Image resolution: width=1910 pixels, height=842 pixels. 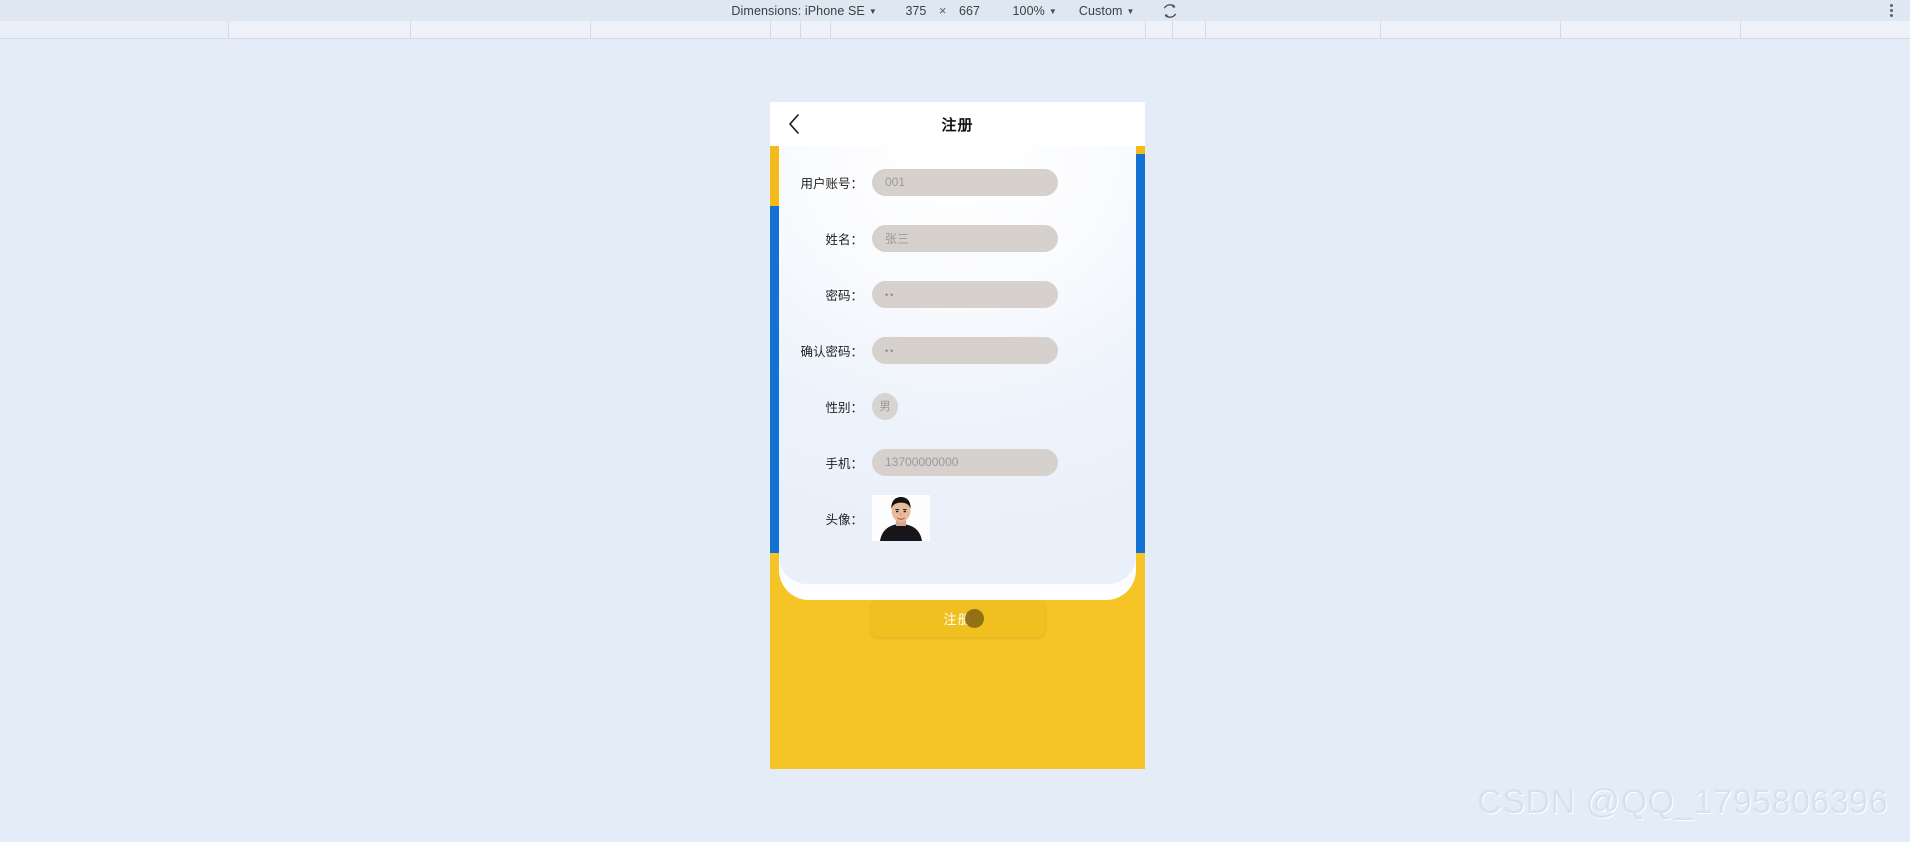 I want to click on rotate-icon, so click(x=1170, y=11).